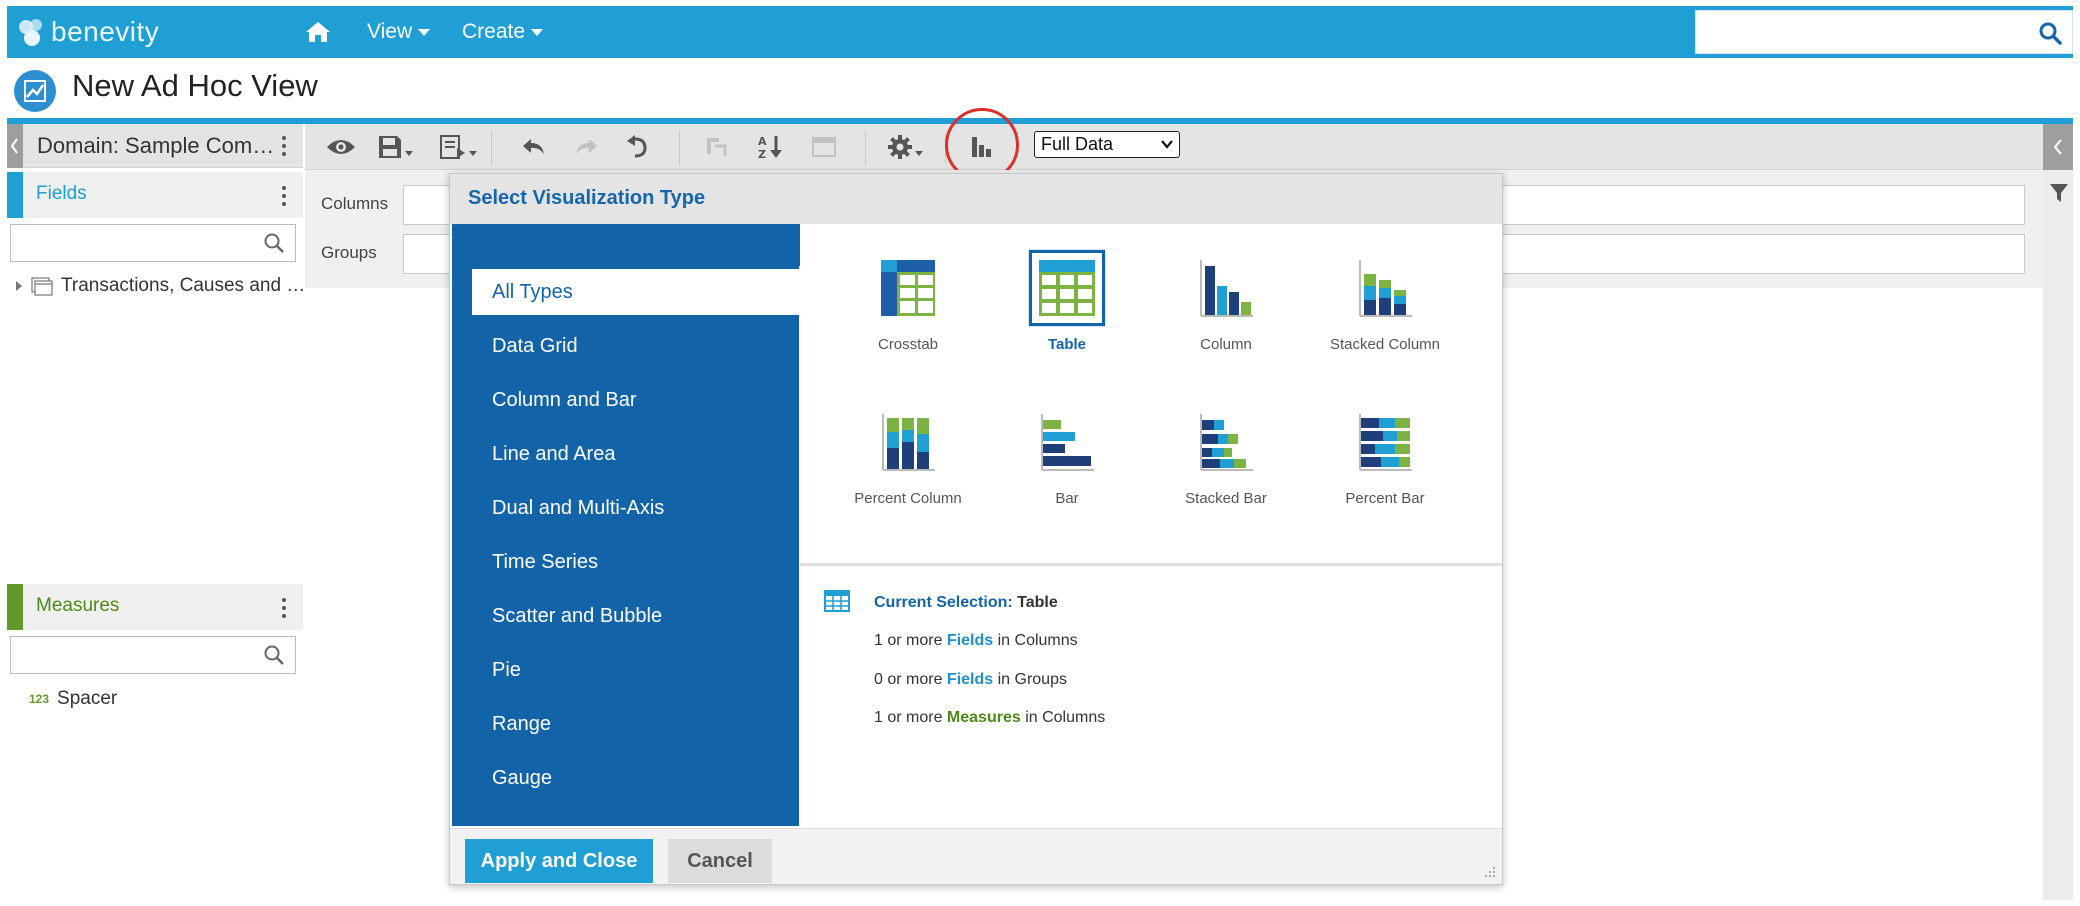  I want to click on stacked-column-icon, so click(1385, 288).